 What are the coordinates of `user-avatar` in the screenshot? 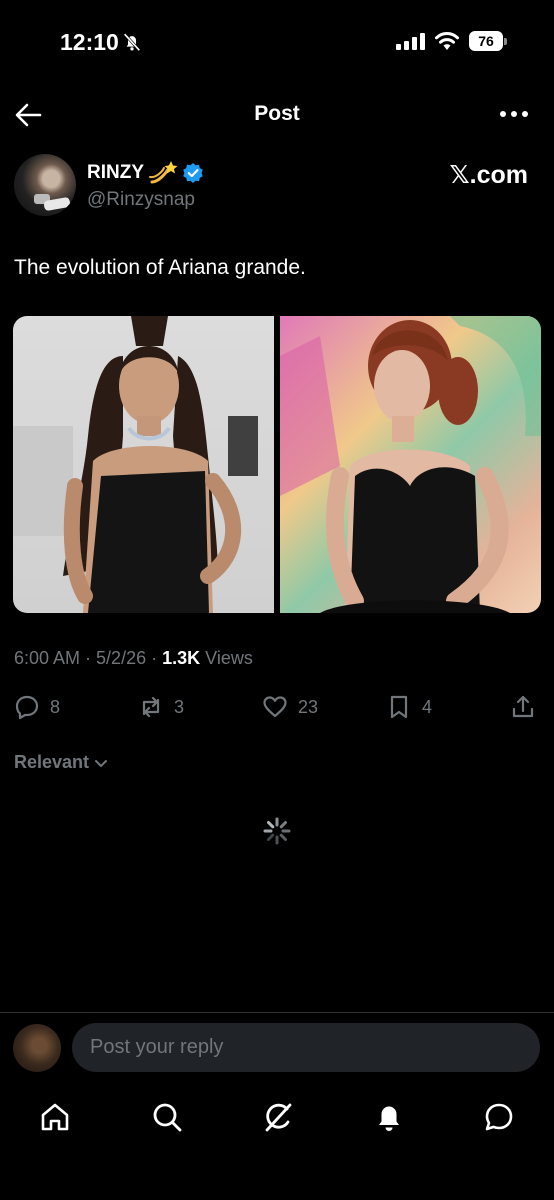 It's located at (37, 1048).